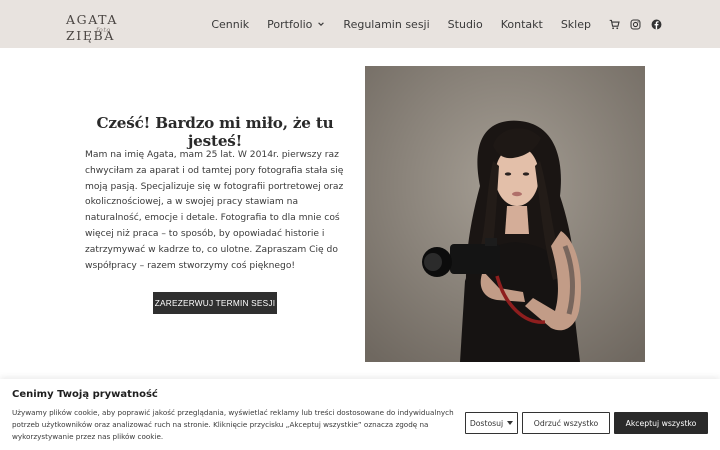  Describe the element at coordinates (85, 394) in the screenshot. I see `cookie-title: Cenimy Twoją prywatność` at that location.